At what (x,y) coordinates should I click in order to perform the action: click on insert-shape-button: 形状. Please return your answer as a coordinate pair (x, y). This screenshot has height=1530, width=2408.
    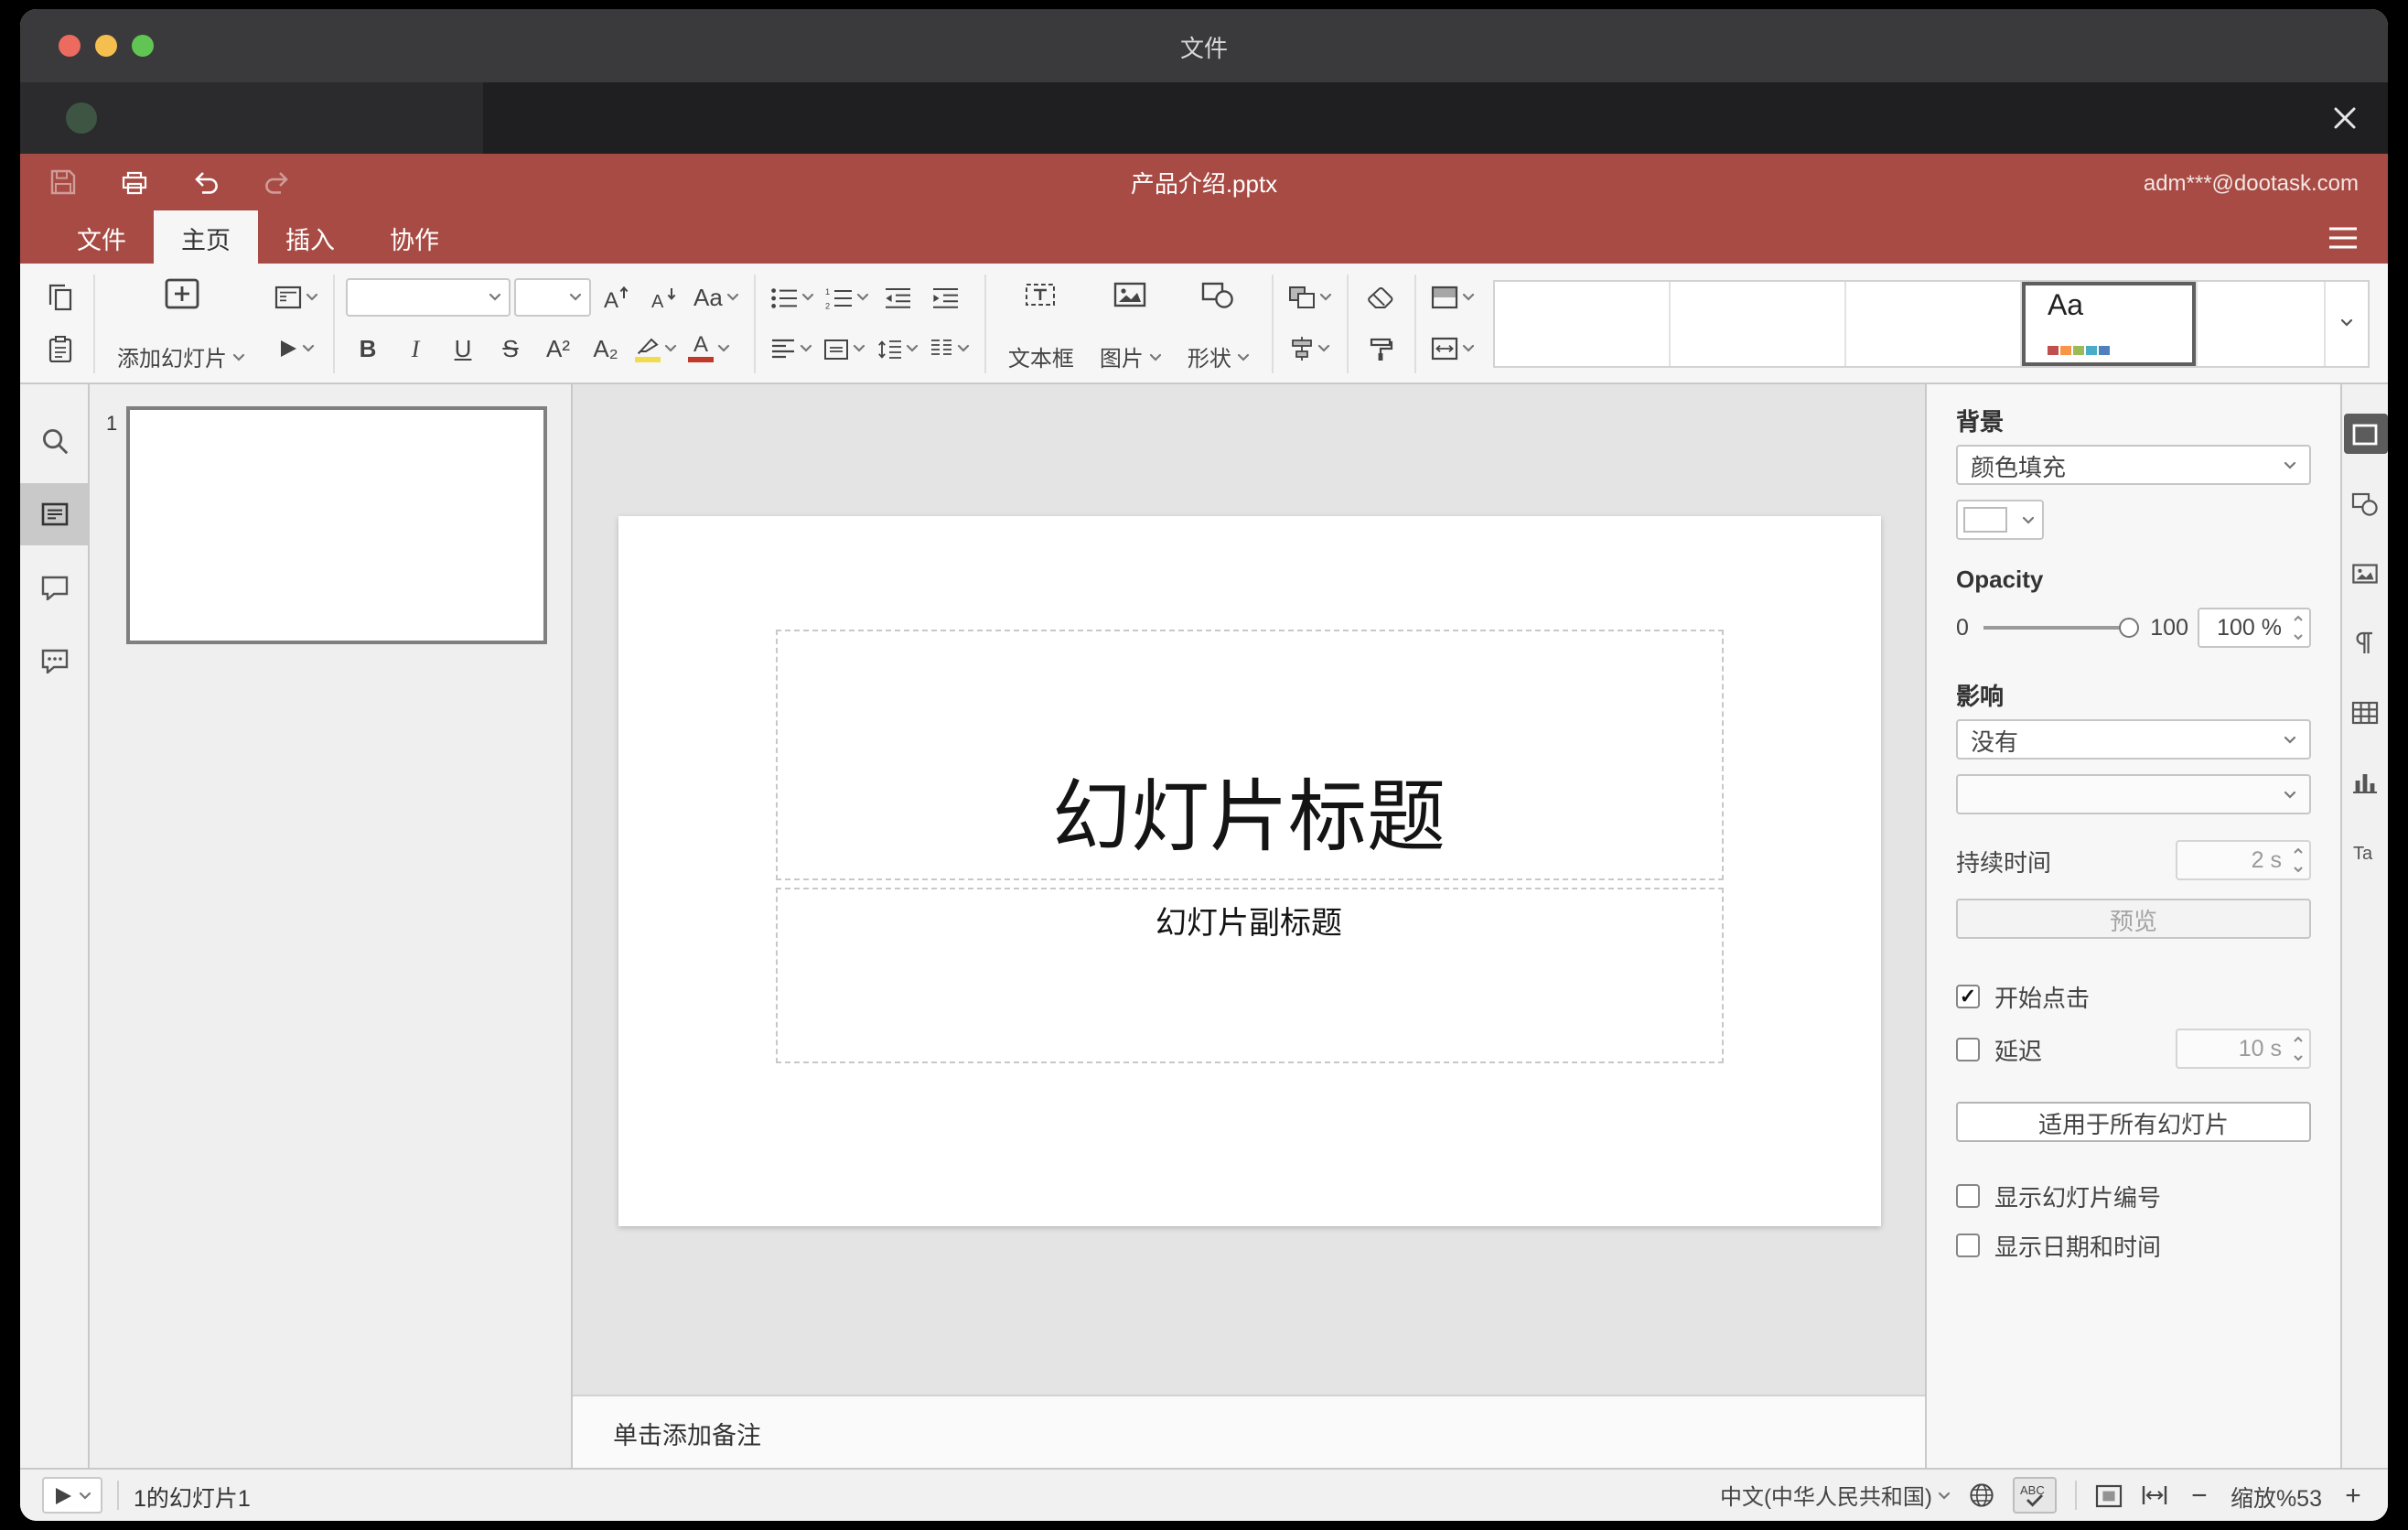
    Looking at the image, I should click on (1219, 323).